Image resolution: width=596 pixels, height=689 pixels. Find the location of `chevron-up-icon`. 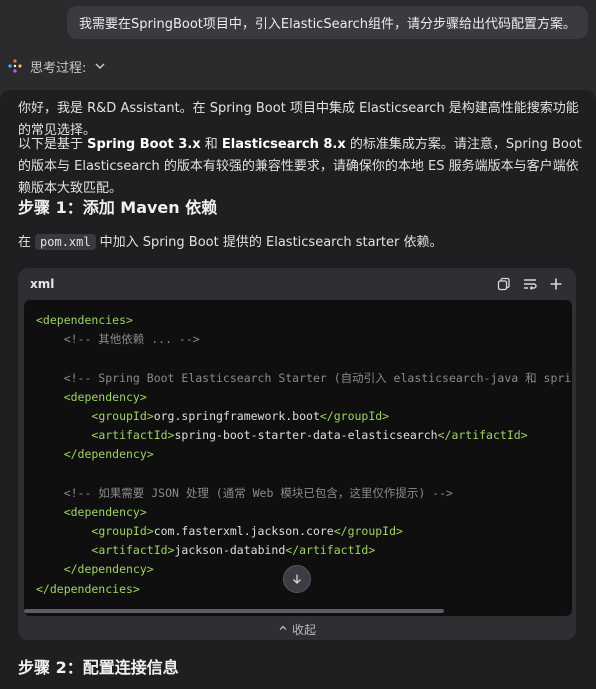

chevron-up-icon is located at coordinates (283, 629).